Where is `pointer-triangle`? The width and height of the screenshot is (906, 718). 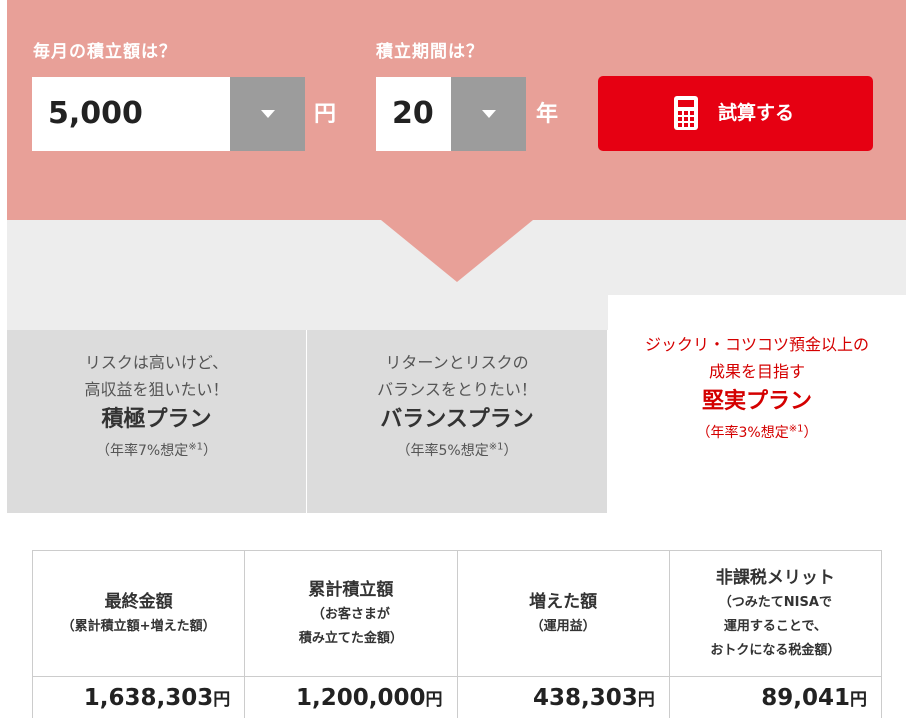
pointer-triangle is located at coordinates (457, 251).